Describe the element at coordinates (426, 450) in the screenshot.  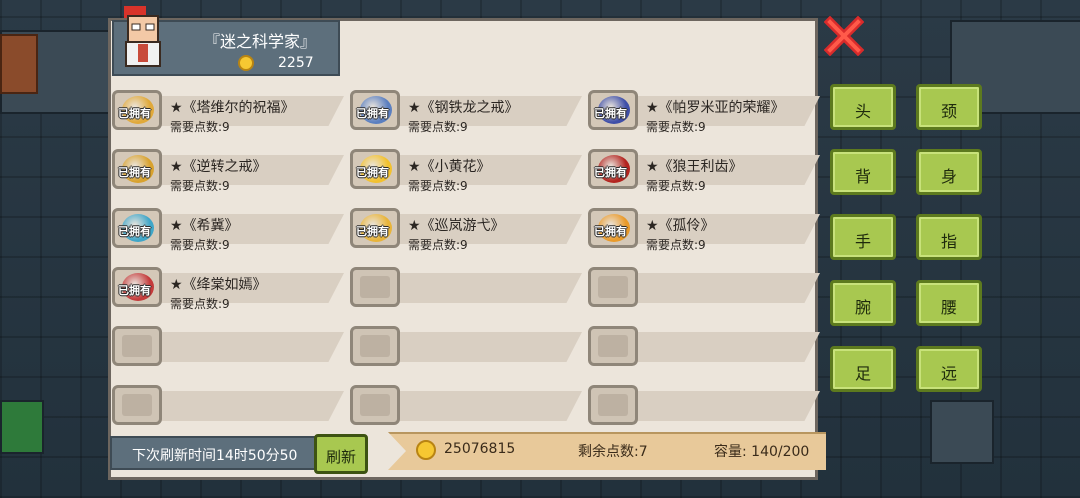
I see `coin-icon` at that location.